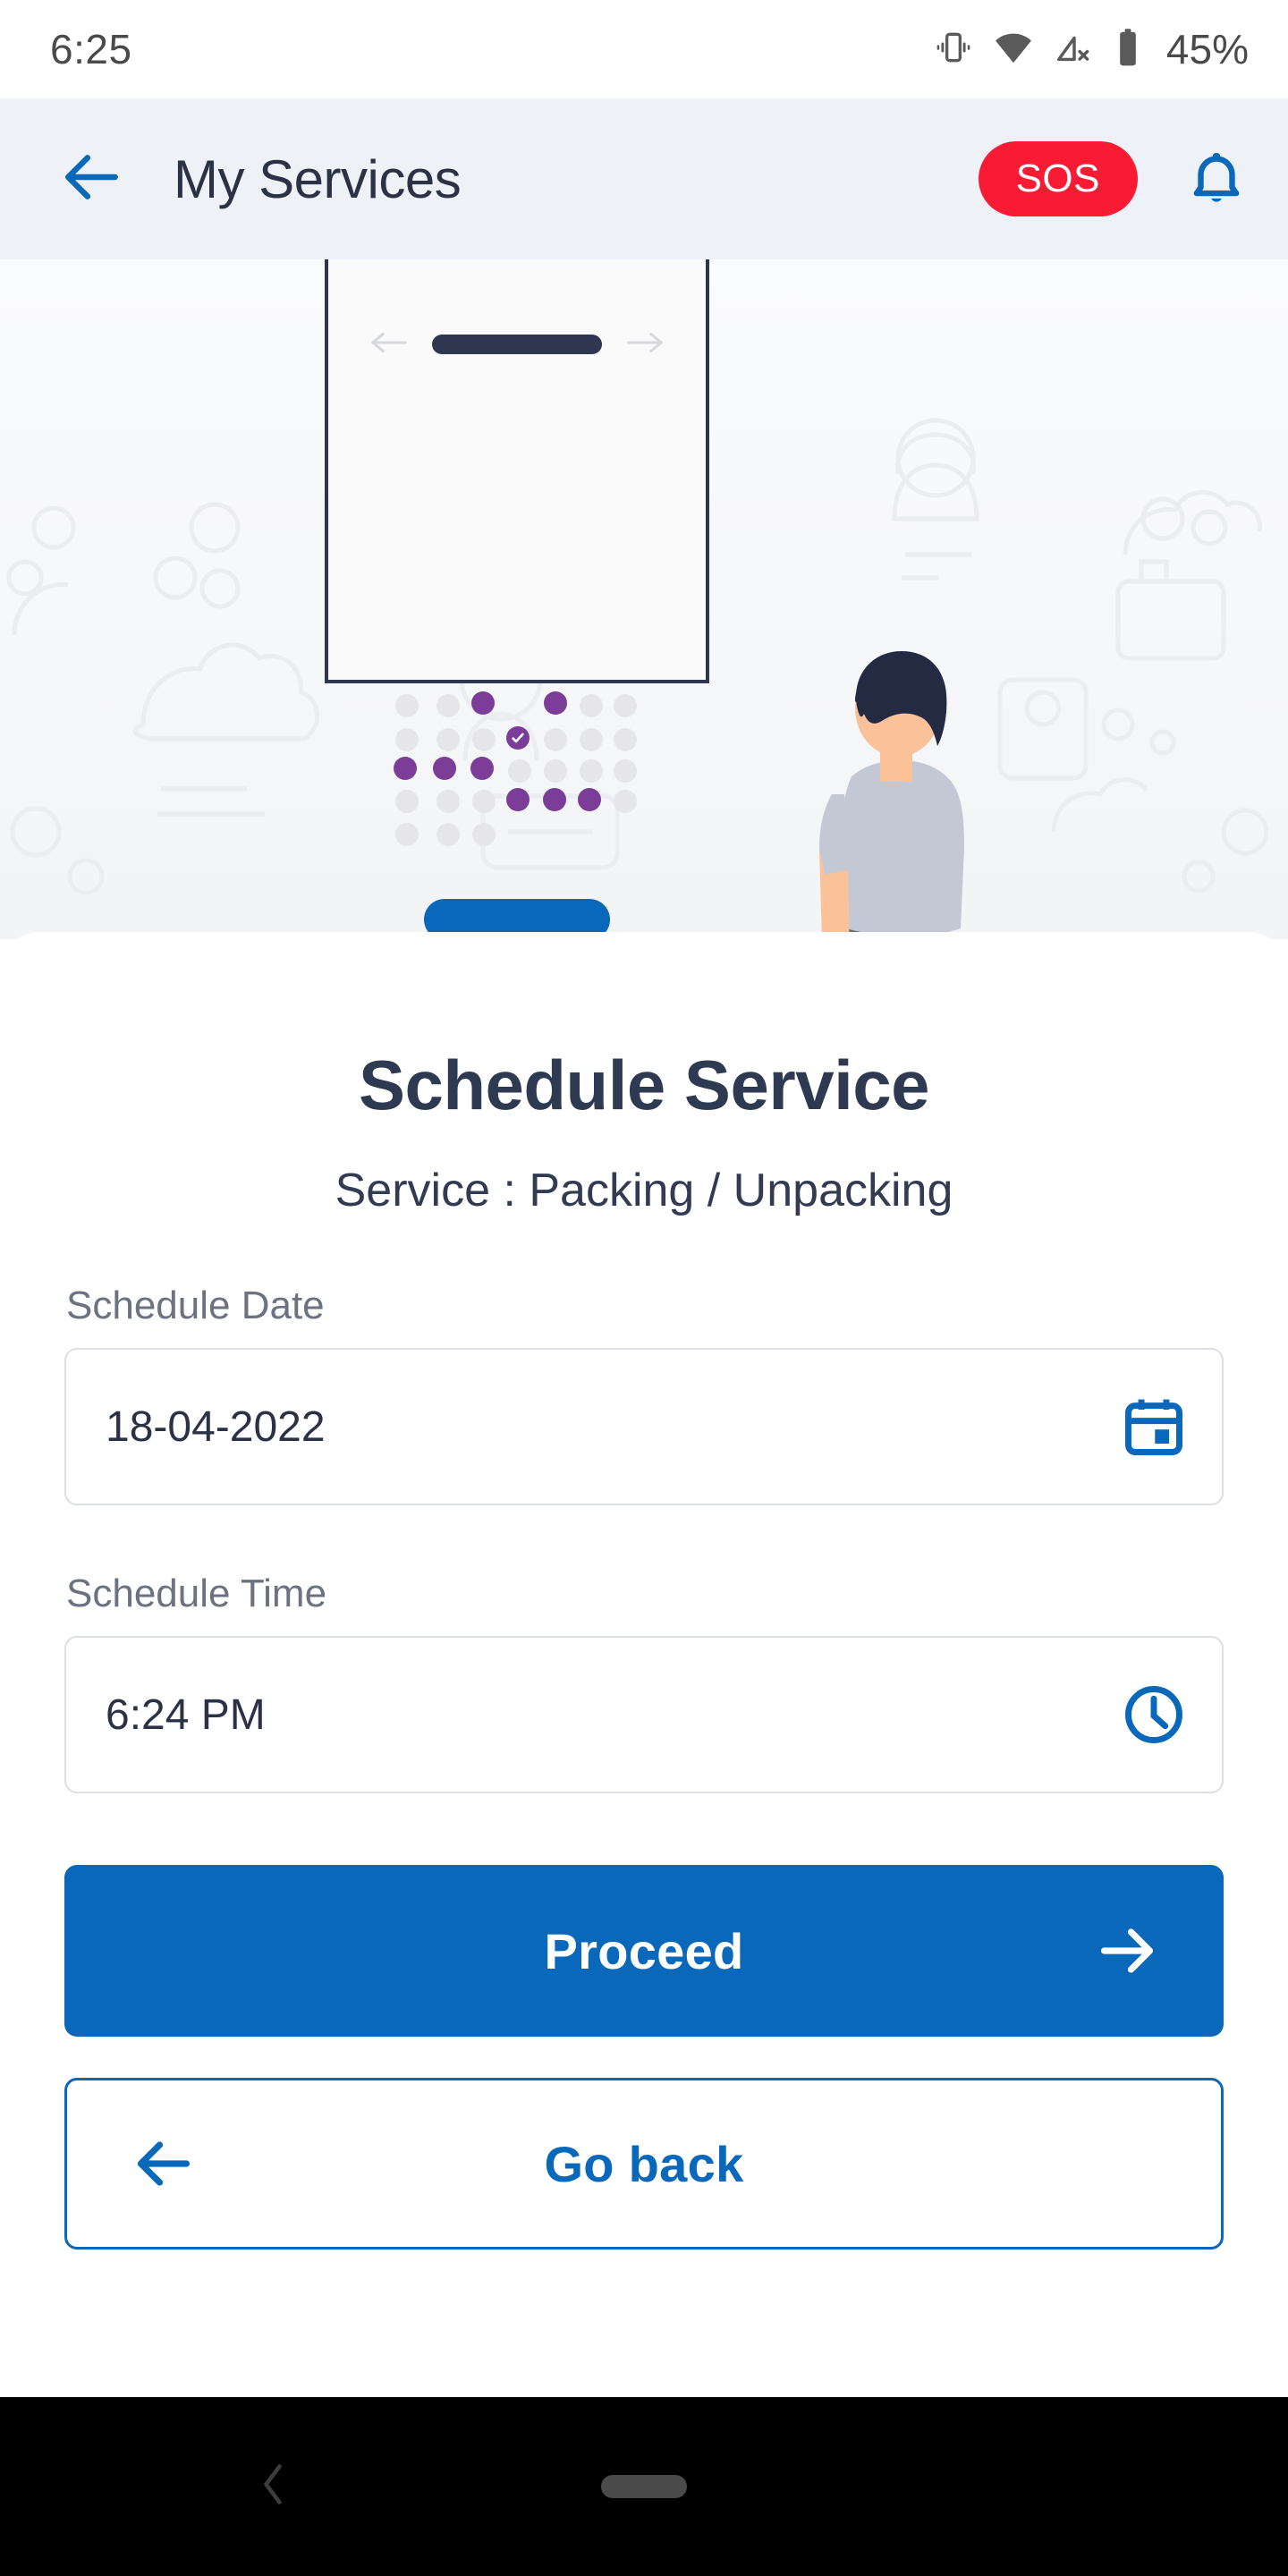 This screenshot has width=1288, height=2576. I want to click on schedule-date-value: 18-04-2022, so click(216, 1426).